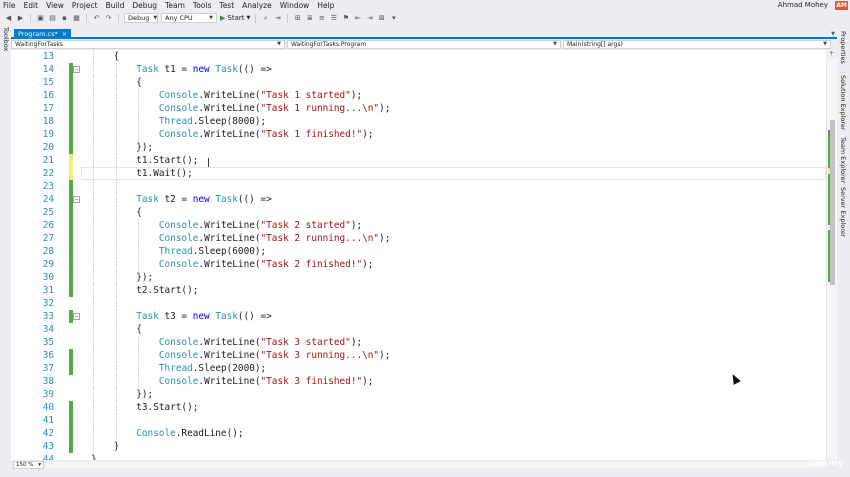  I want to click on menu-item-test: Test, so click(226, 5).